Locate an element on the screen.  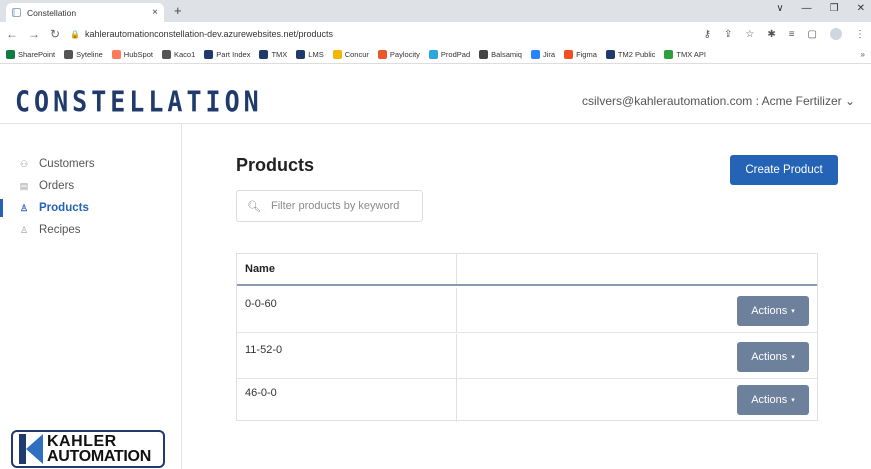
product-name: 46-0-0 is located at coordinates (347, 399).